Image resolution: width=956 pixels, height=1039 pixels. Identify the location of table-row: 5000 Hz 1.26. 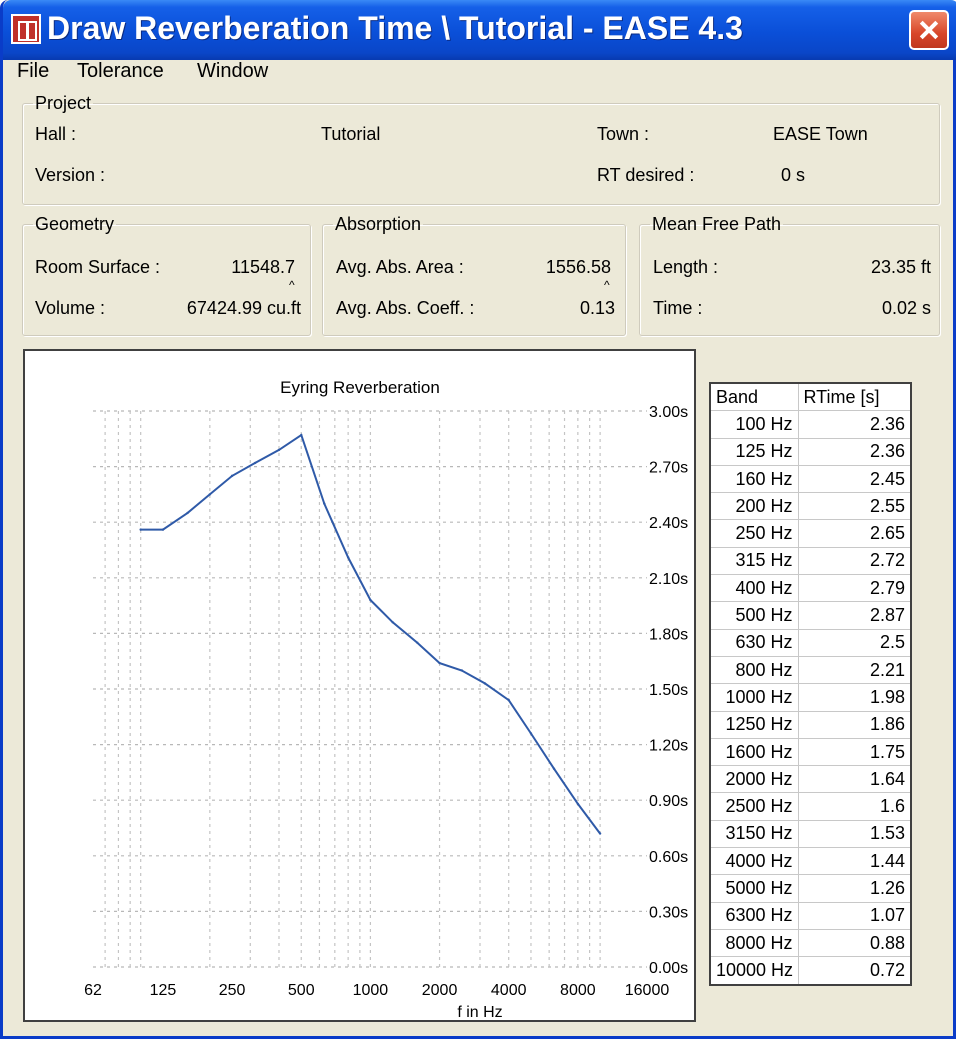
(810, 888).